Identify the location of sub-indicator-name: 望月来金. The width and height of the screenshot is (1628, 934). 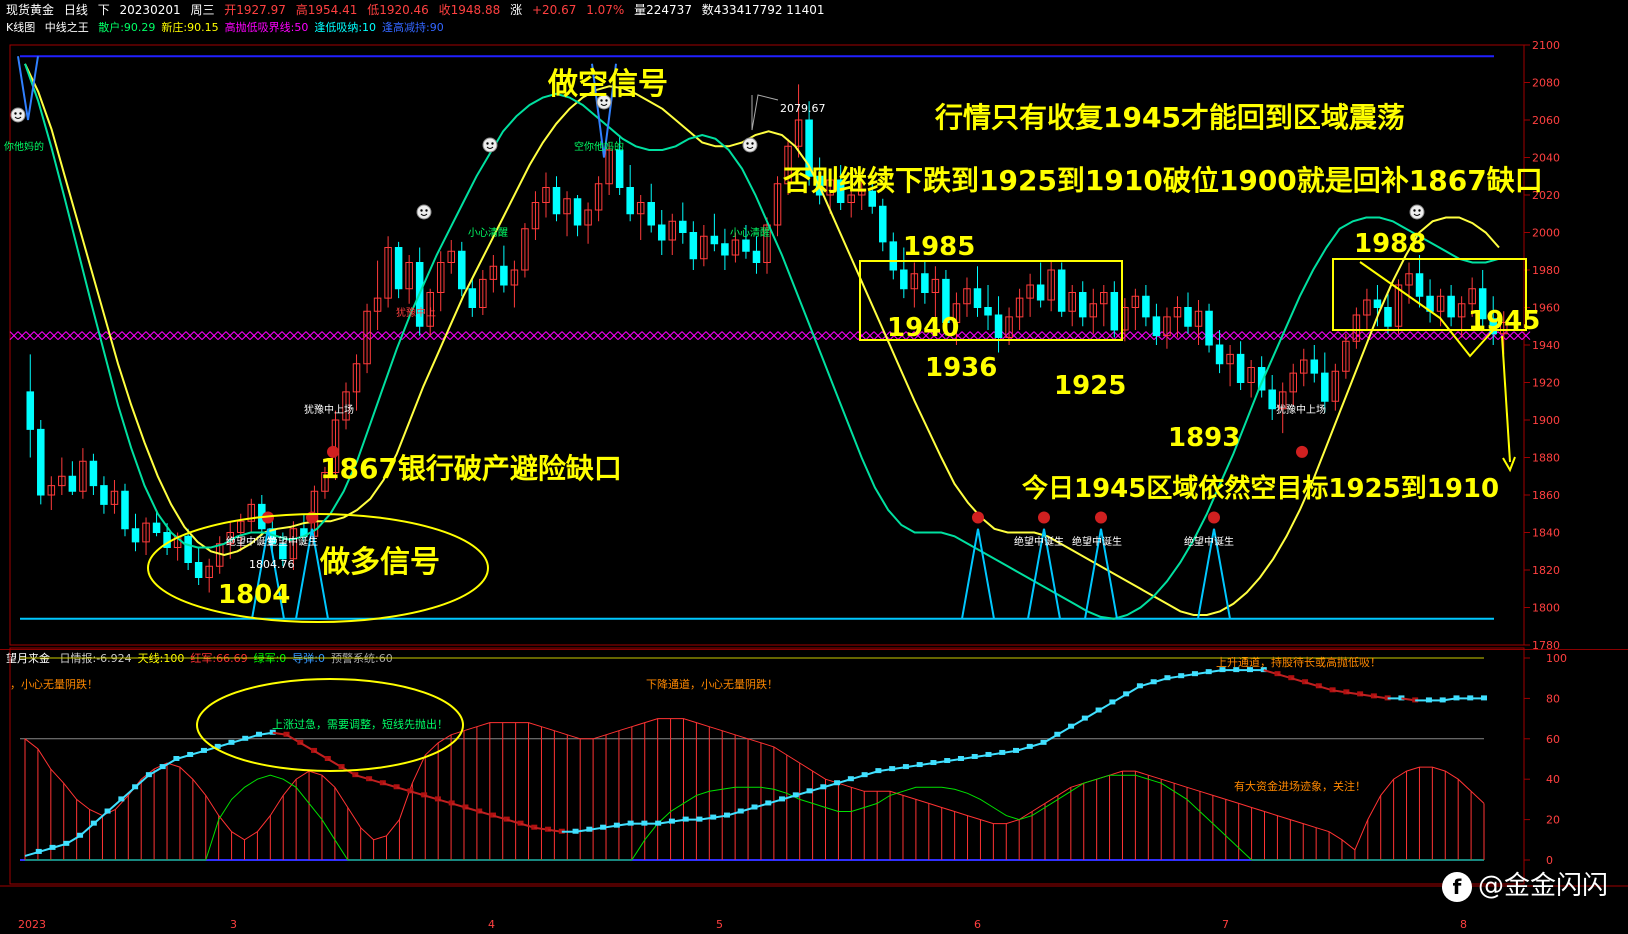
(28, 658).